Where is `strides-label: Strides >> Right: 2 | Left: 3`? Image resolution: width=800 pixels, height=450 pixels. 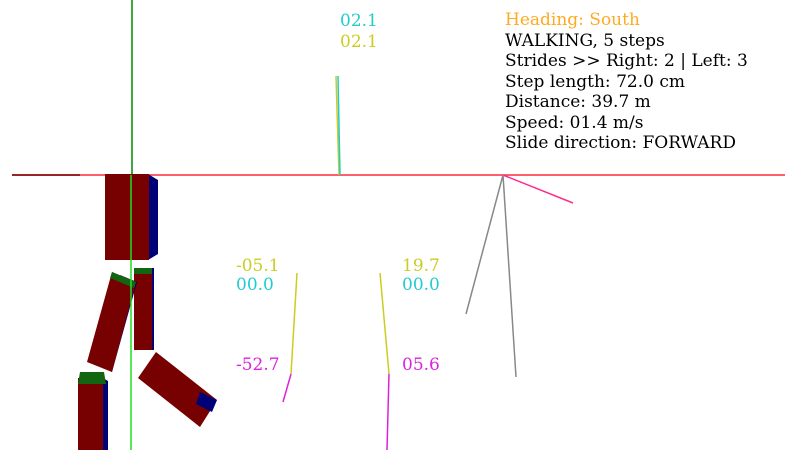
strides-label: Strides >> Right: 2 | Left: 3 is located at coordinates (626, 61).